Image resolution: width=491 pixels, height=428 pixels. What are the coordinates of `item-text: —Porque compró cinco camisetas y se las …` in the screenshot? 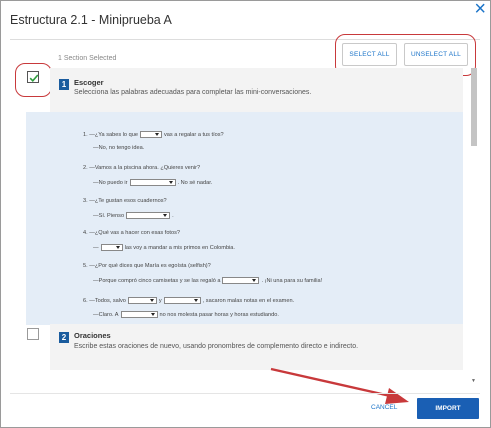 It's located at (157, 280).